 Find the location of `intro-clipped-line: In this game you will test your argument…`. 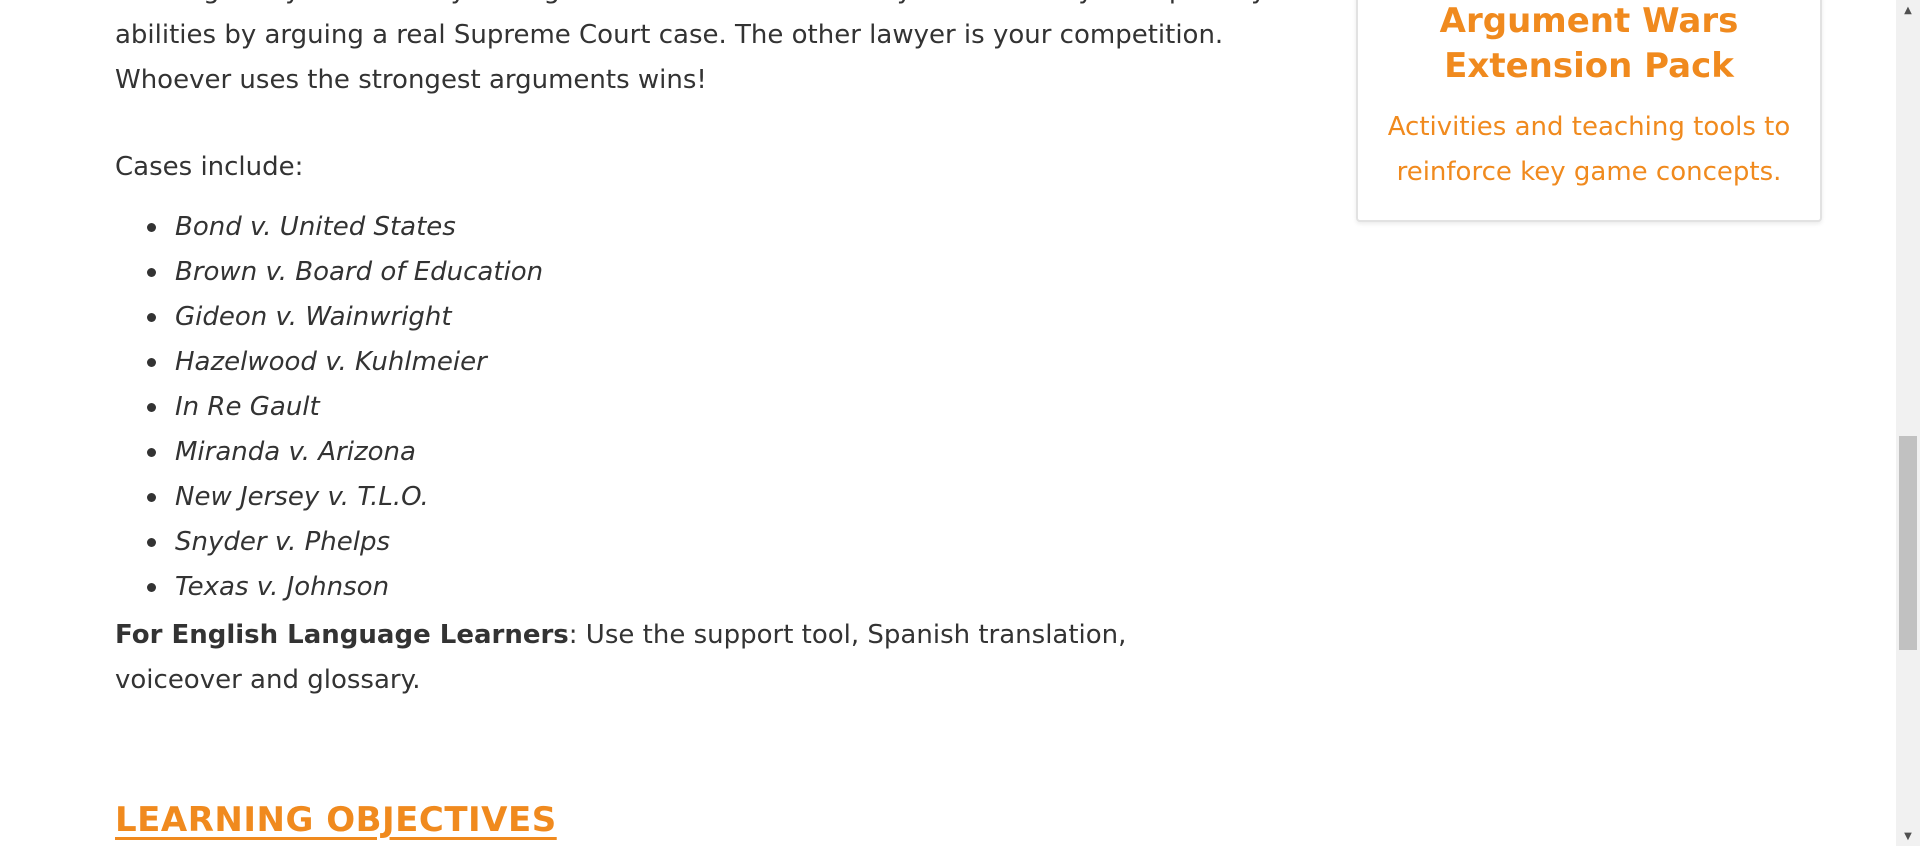

intro-clipped-line: In this game you will test your argument… is located at coordinates (712, 6).